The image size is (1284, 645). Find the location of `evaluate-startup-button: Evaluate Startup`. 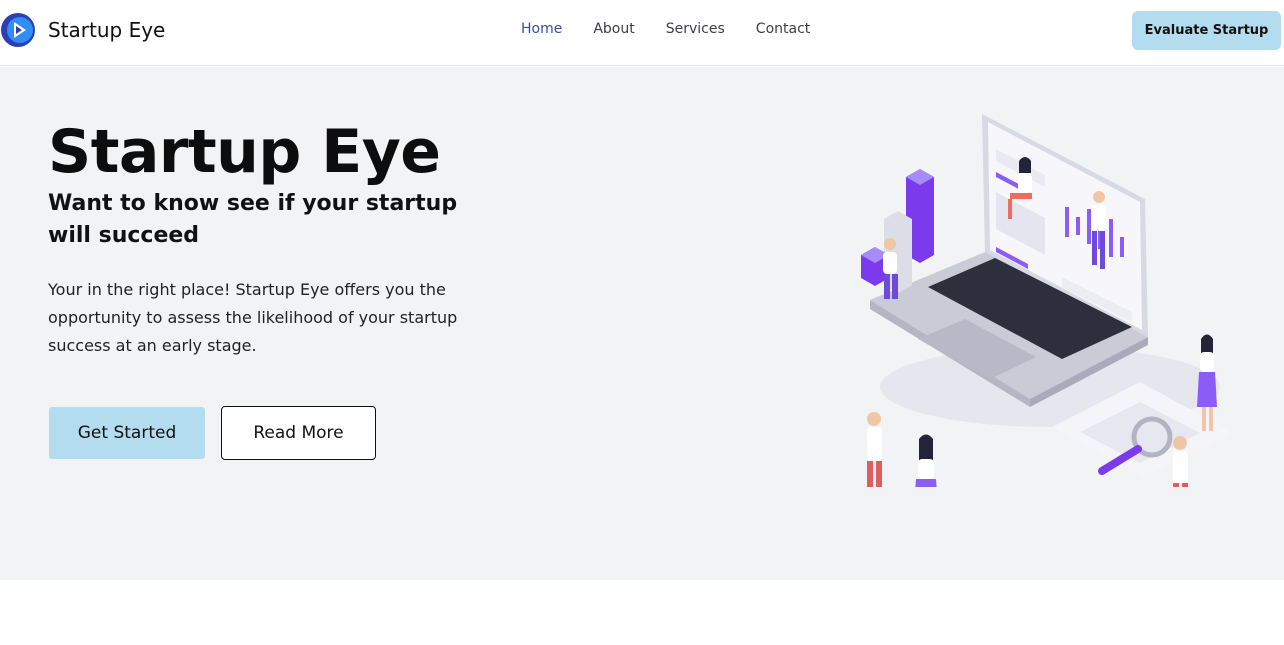

evaluate-startup-button: Evaluate Startup is located at coordinates (1206, 30).